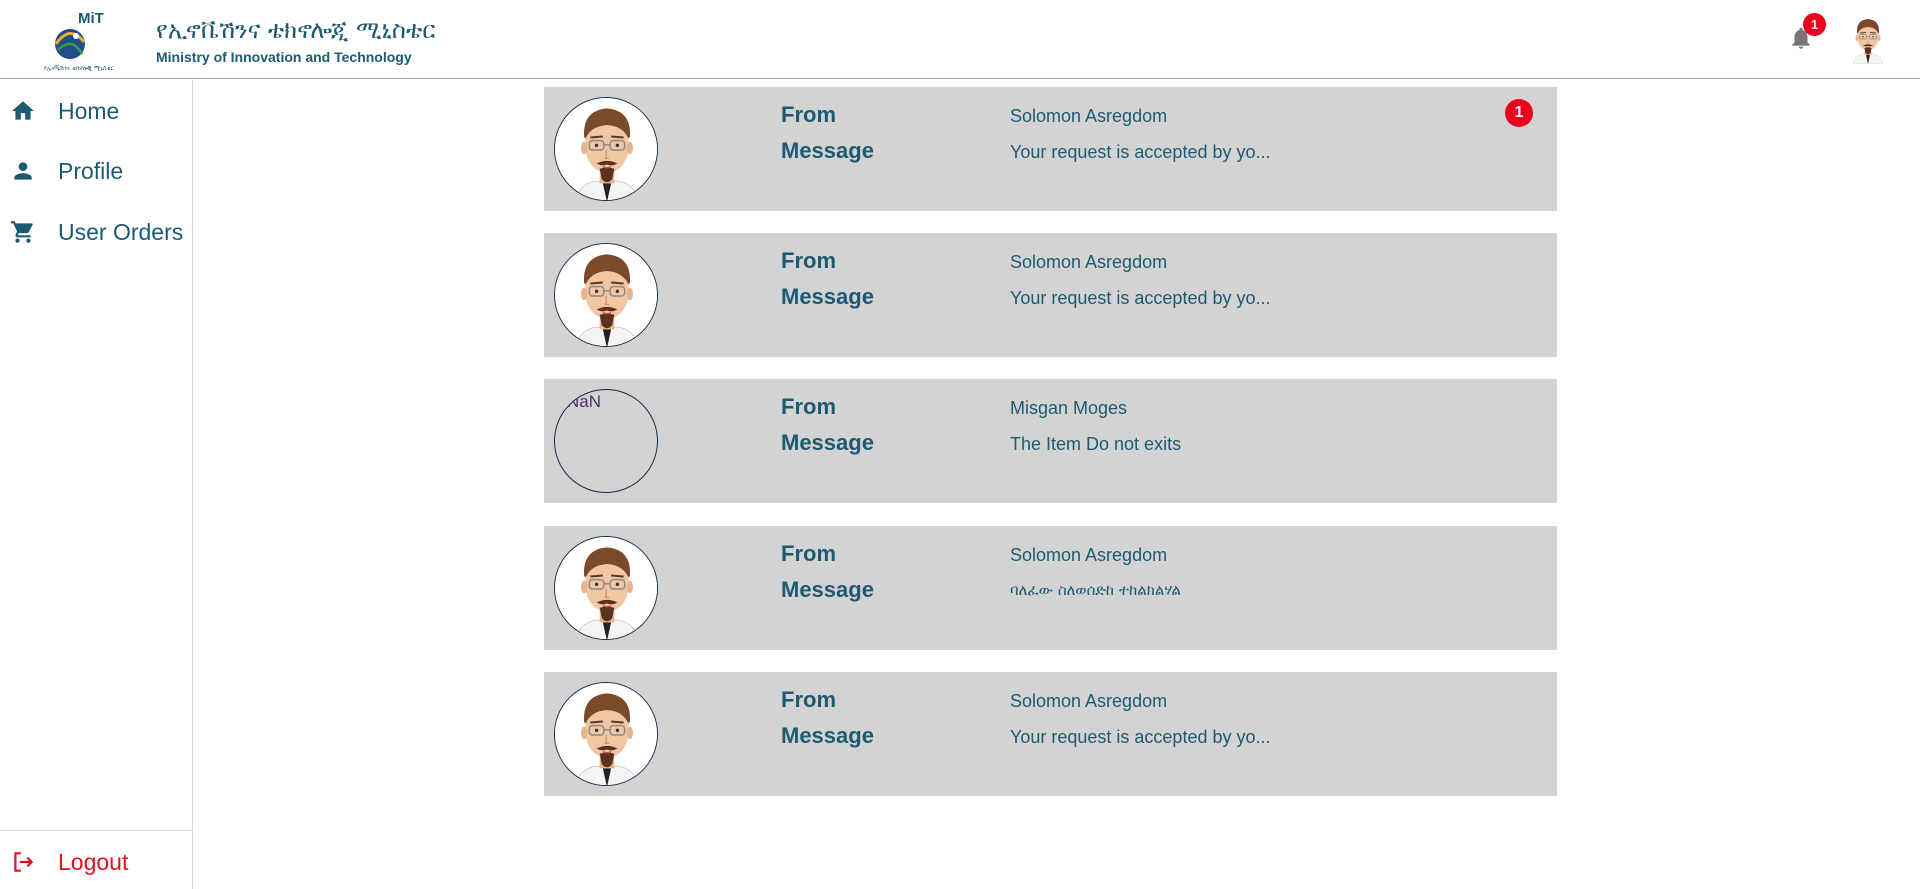  Describe the element at coordinates (23, 171) in the screenshot. I see `person-icon` at that location.